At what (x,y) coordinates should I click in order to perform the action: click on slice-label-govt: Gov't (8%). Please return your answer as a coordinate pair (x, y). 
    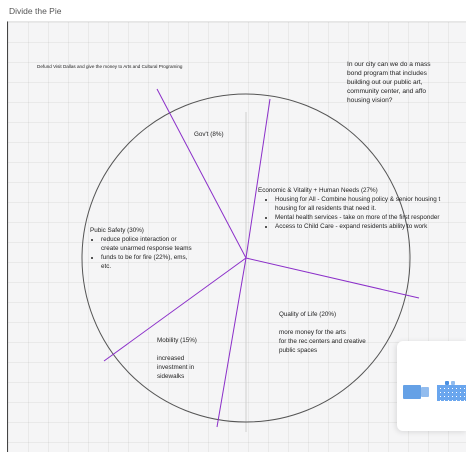
    Looking at the image, I should click on (209, 134).